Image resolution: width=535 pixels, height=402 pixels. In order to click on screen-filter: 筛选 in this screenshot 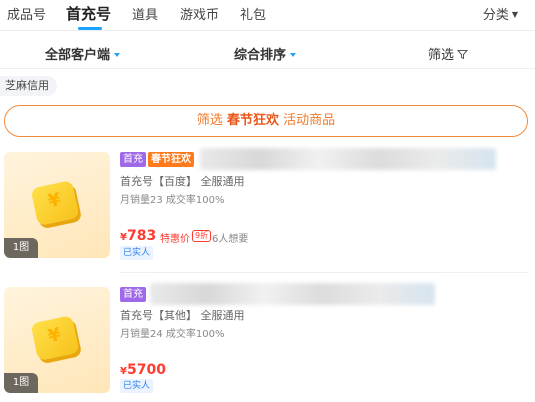, I will do `click(448, 53)`.